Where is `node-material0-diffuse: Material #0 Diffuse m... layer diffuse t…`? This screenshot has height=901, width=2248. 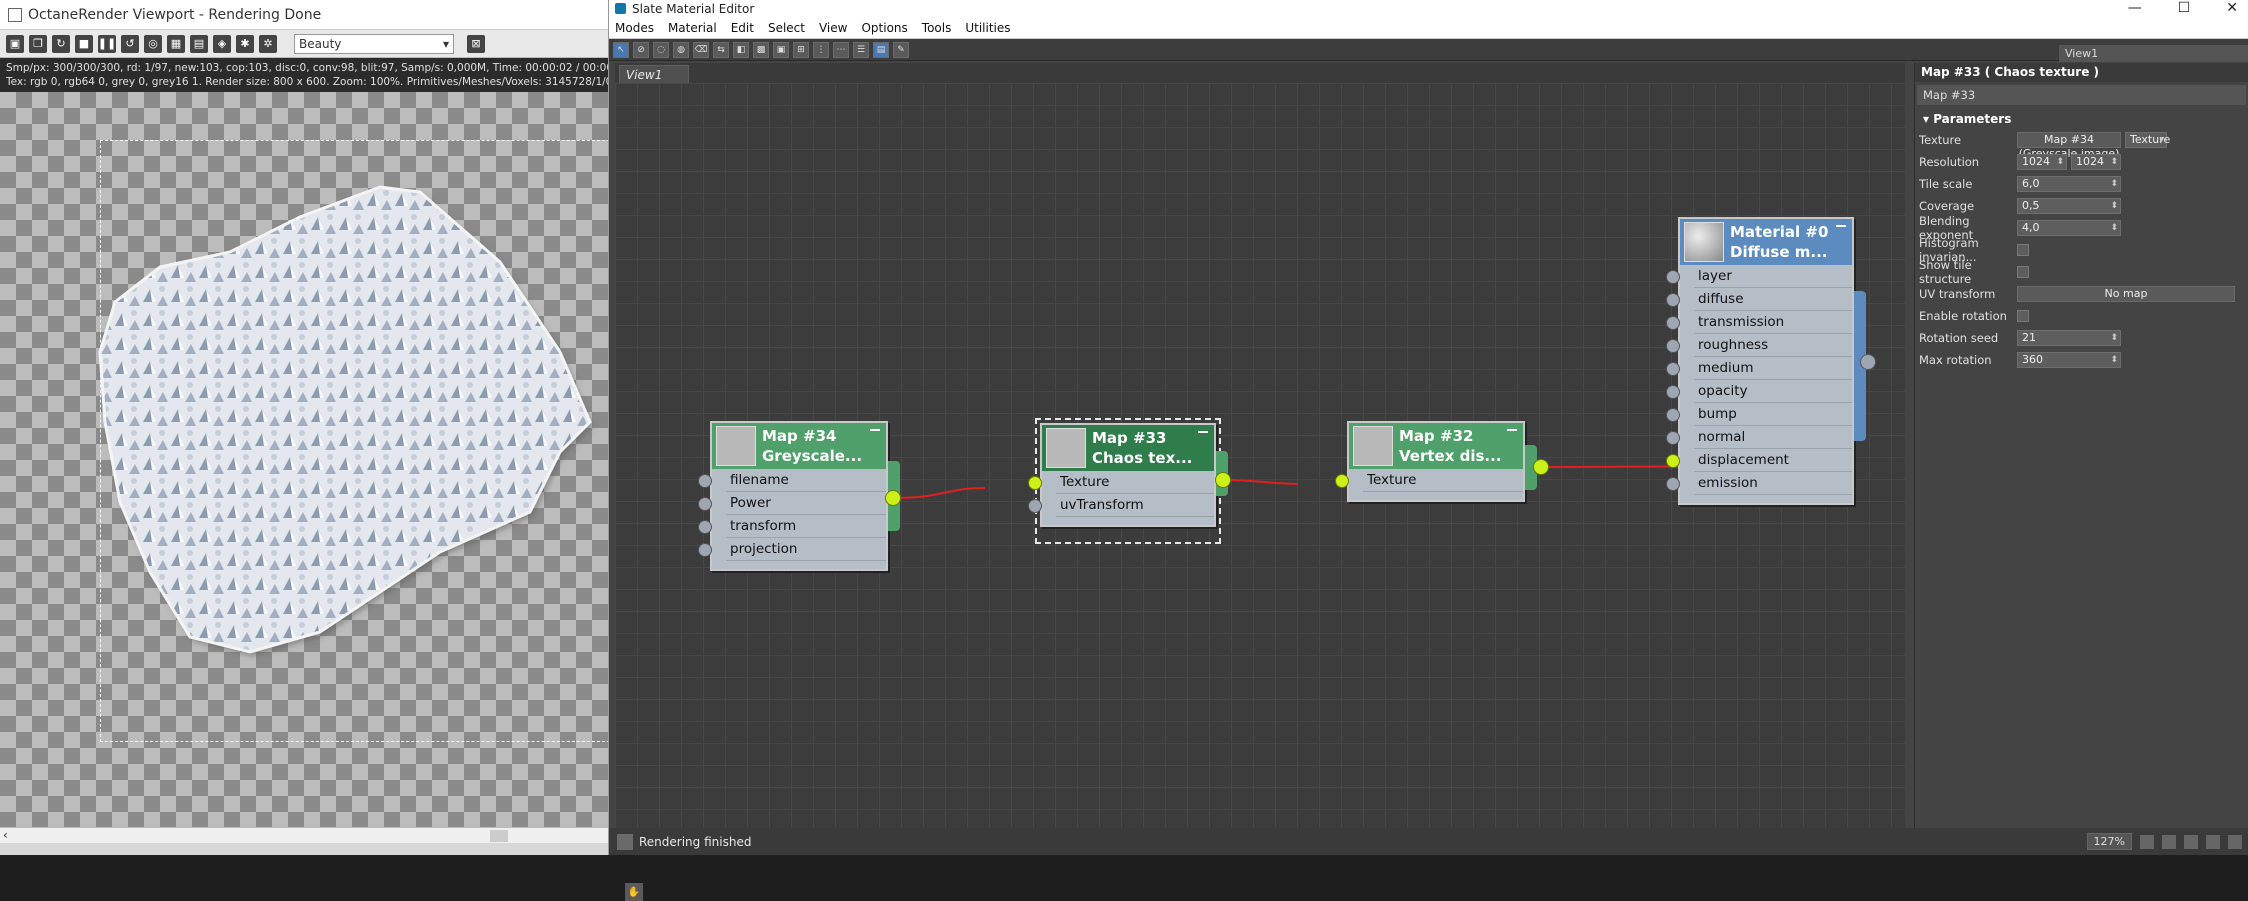 node-material0-diffuse: Material #0 Diffuse m... layer diffuse t… is located at coordinates (1766, 361).